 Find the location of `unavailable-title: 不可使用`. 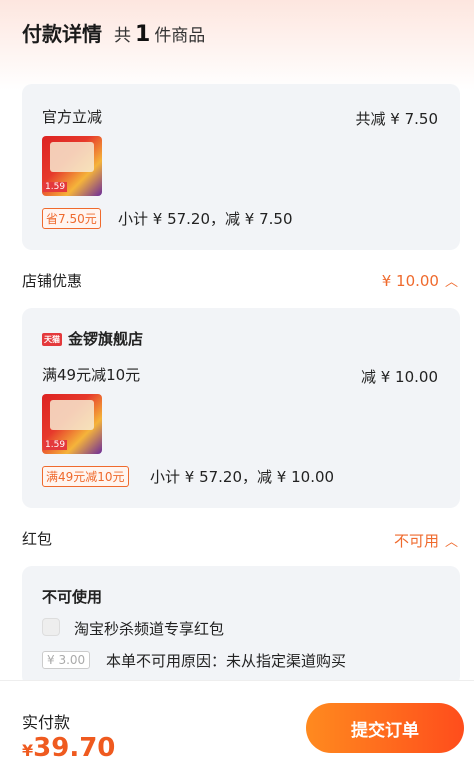

unavailable-title: 不可使用 is located at coordinates (72, 597).